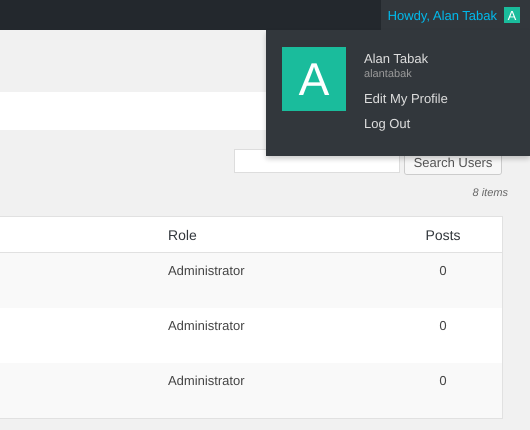 This screenshot has height=430, width=530. I want to click on greeting-link: Howdy, Alan Tabak, so click(442, 15).